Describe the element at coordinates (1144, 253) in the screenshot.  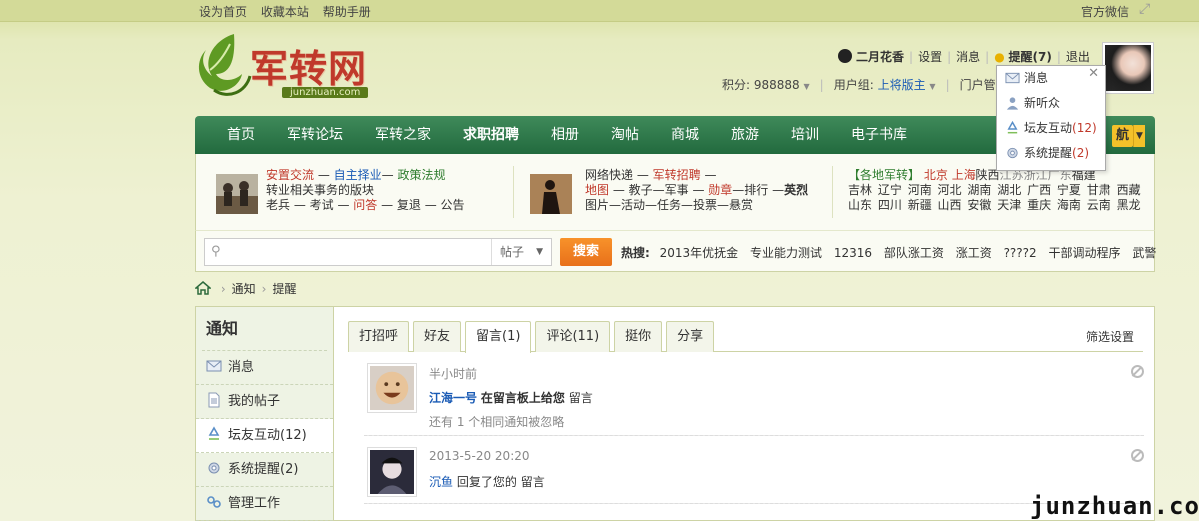
I see `hot-item: 武警` at that location.